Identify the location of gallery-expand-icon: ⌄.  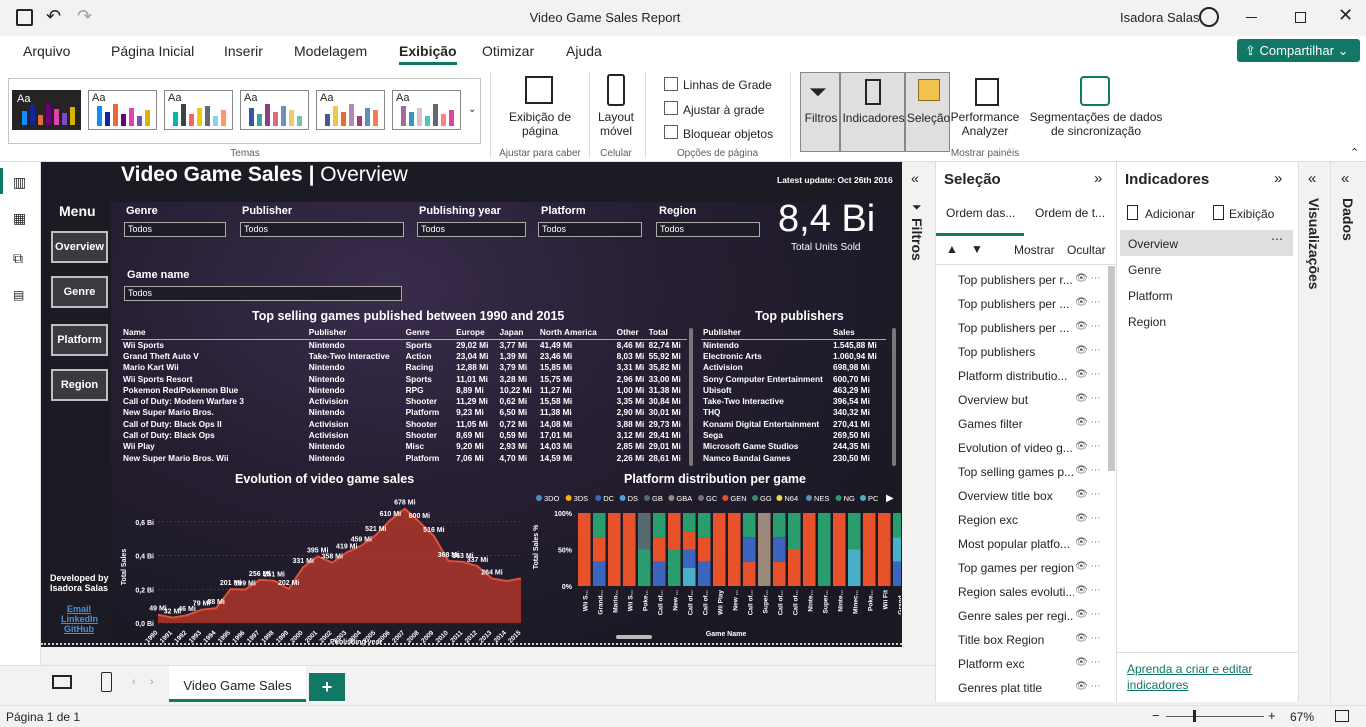
(472, 109).